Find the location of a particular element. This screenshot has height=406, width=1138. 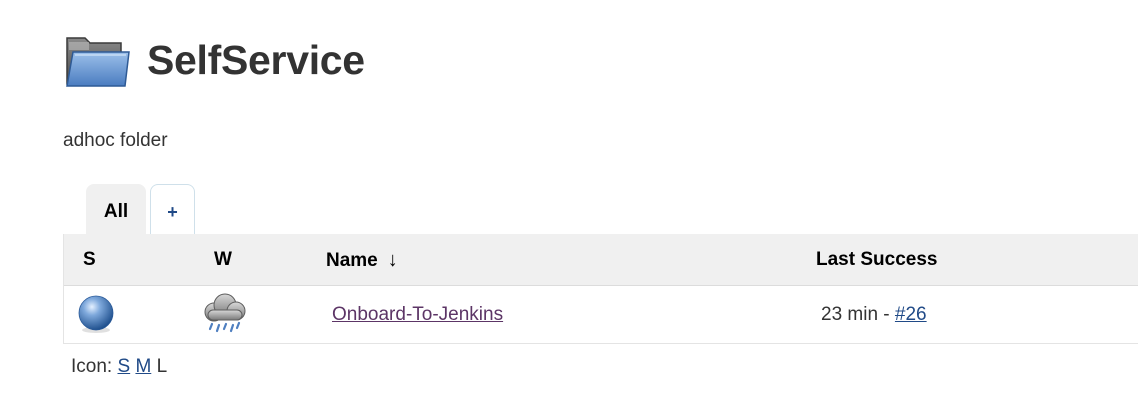

job-link: Onboard-To-Jenkins is located at coordinates (417, 315).